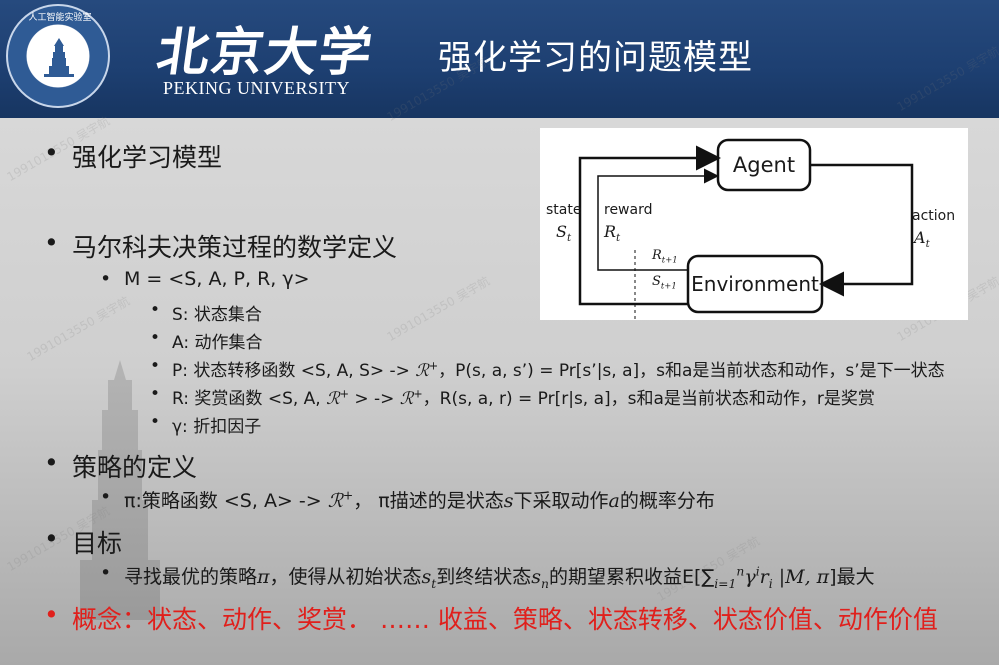  What do you see at coordinates (256, 88) in the screenshot?
I see `university-name-en: PEKING UNIVERSITY` at bounding box center [256, 88].